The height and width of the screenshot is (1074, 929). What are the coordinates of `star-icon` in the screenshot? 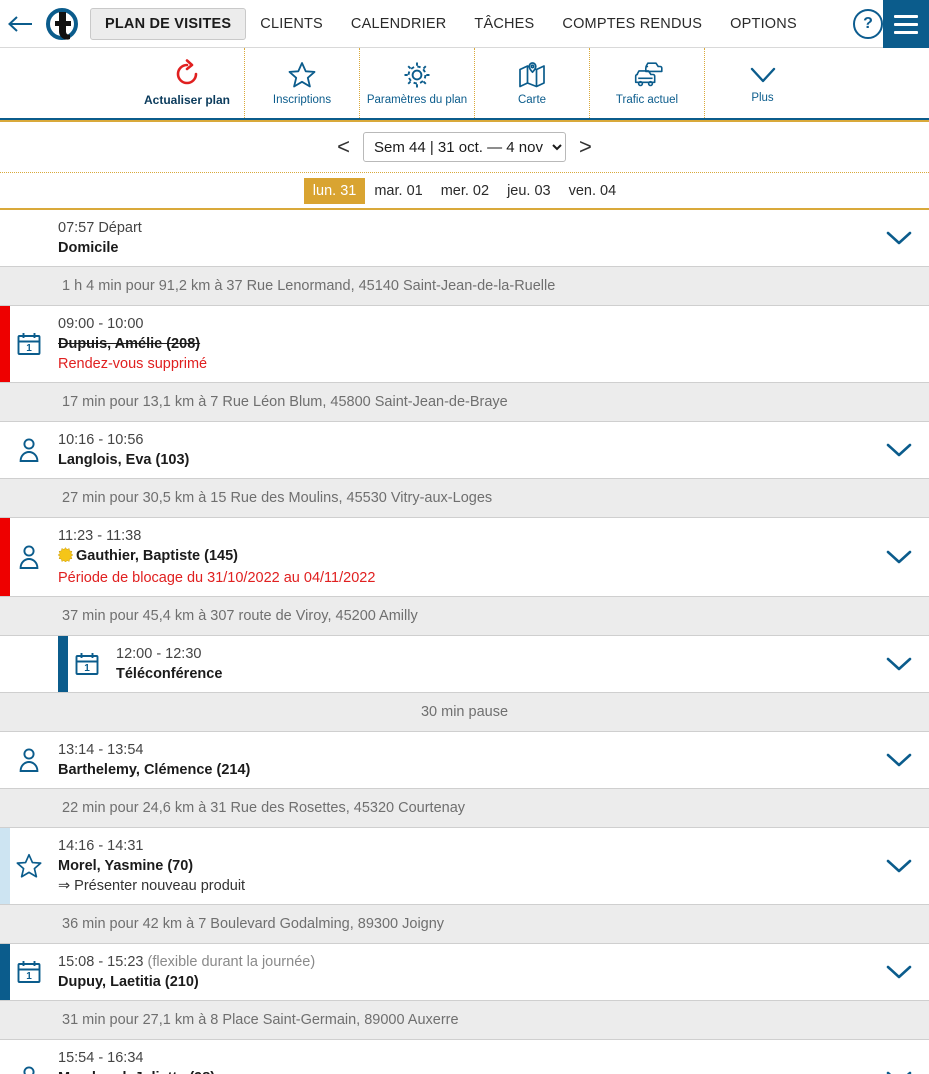 It's located at (302, 75).